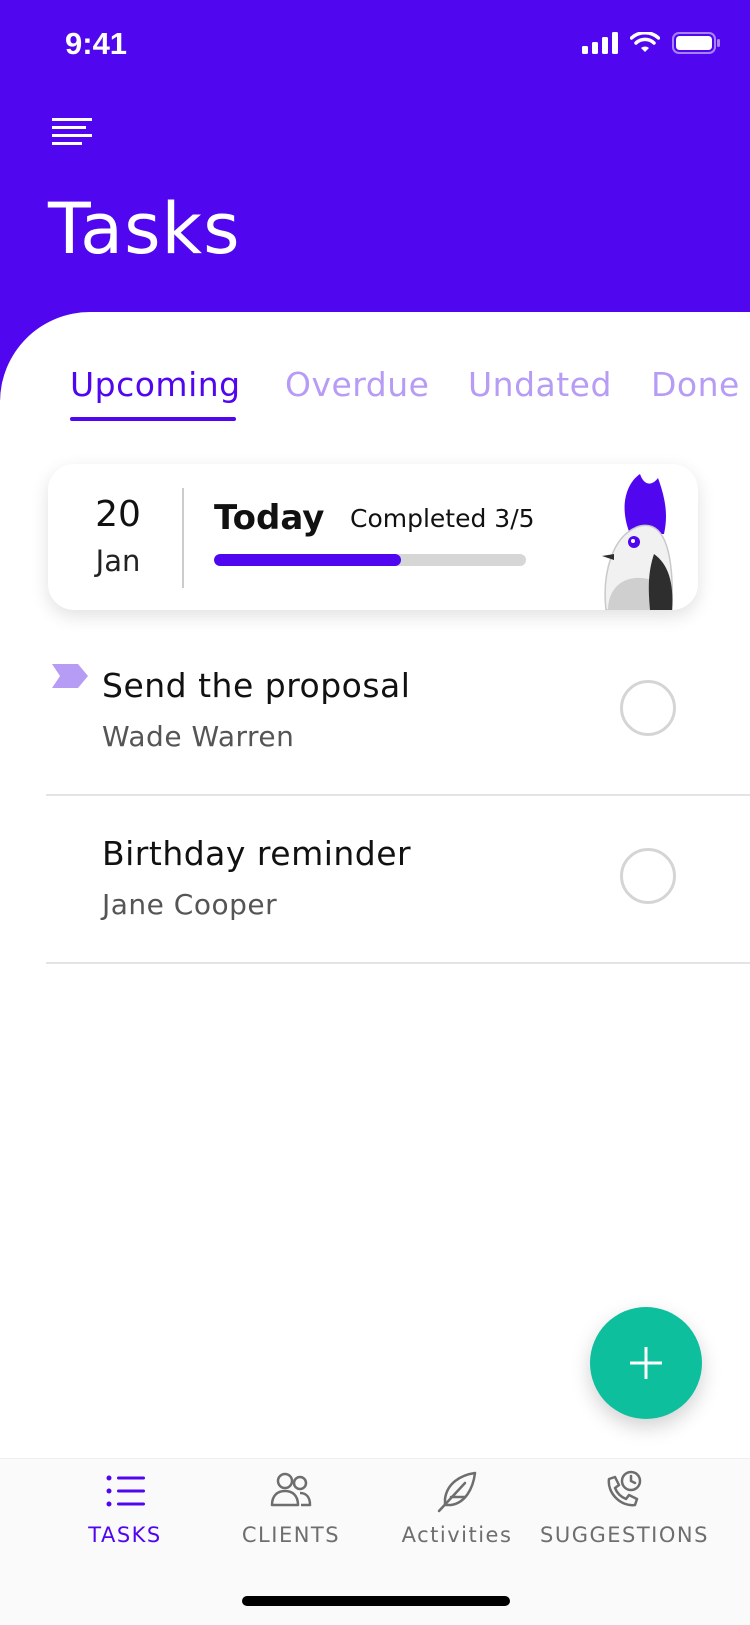  What do you see at coordinates (695, 384) in the screenshot?
I see `tab-done: Done` at bounding box center [695, 384].